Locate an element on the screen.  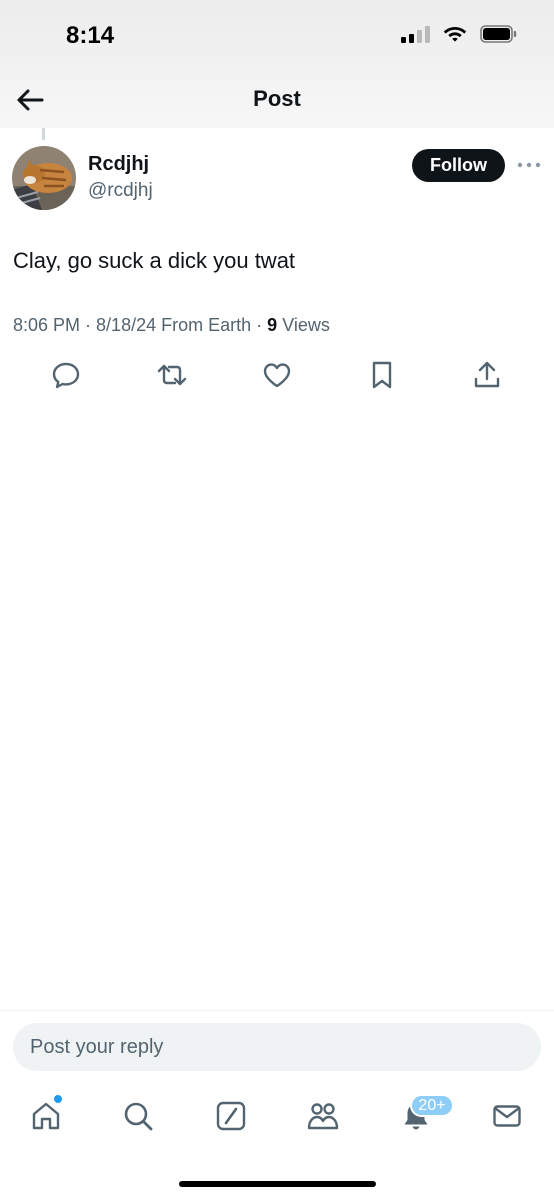
bookmark-button is located at coordinates (382, 375).